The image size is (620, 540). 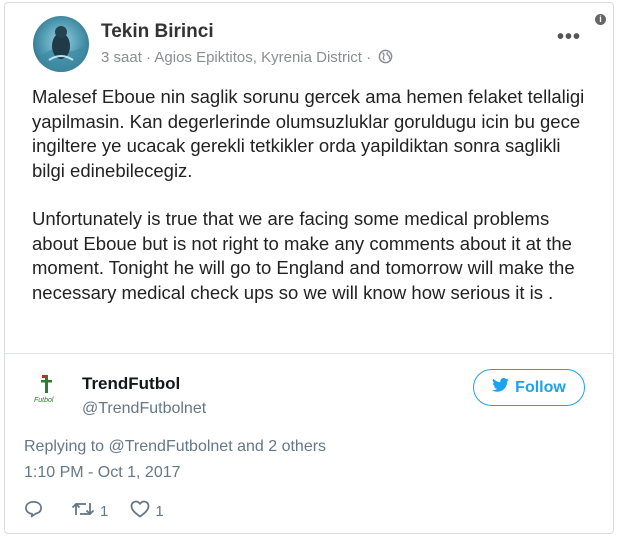 I want to click on tweet-display-name: TrendFutbol, so click(x=131, y=384).